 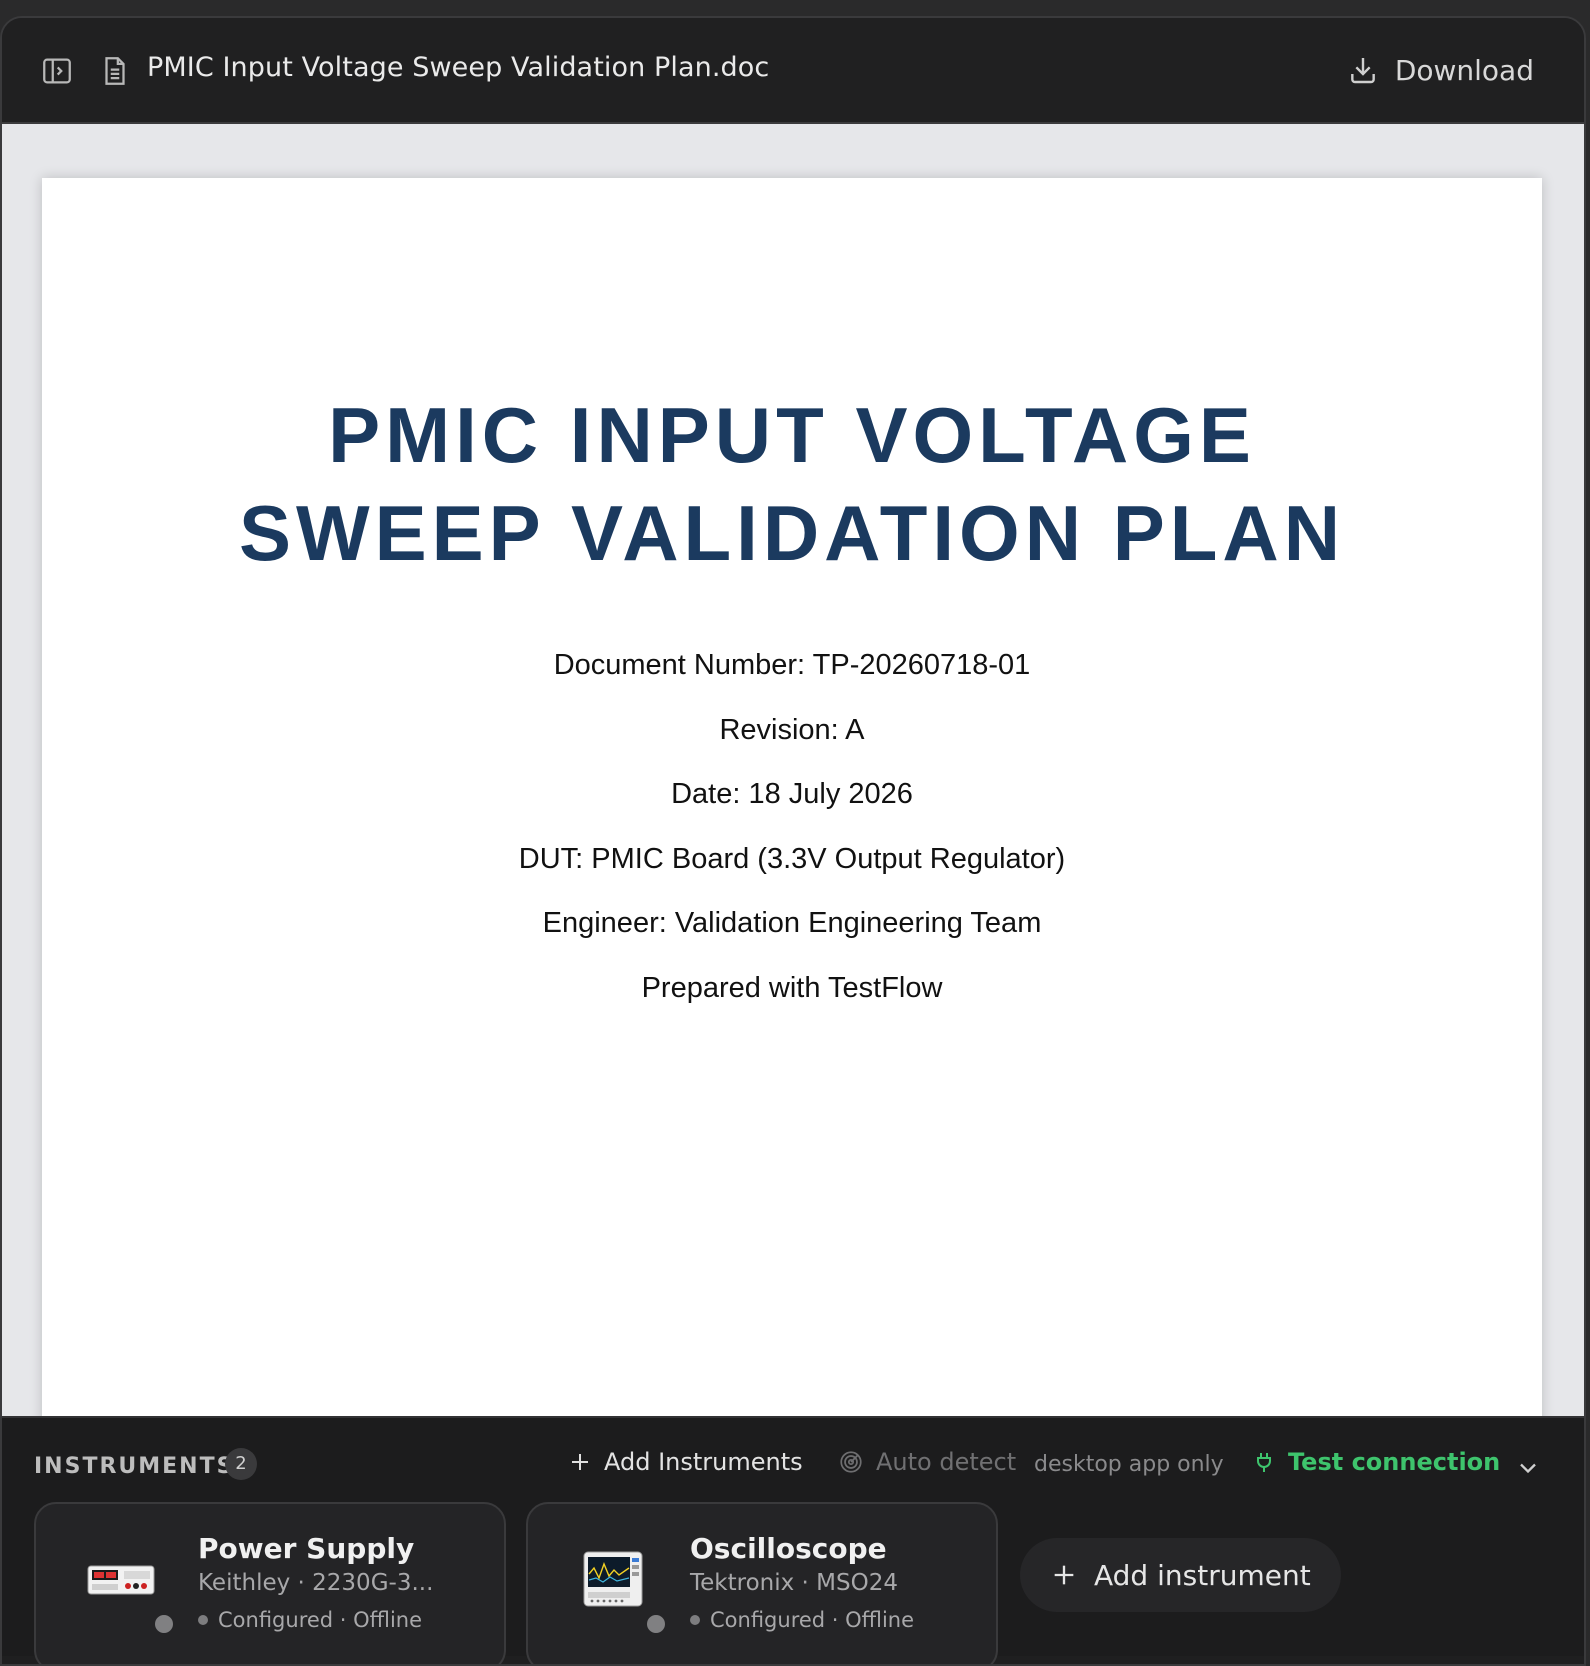 I want to click on add-instruments-button: Add Instruments, so click(x=685, y=1462).